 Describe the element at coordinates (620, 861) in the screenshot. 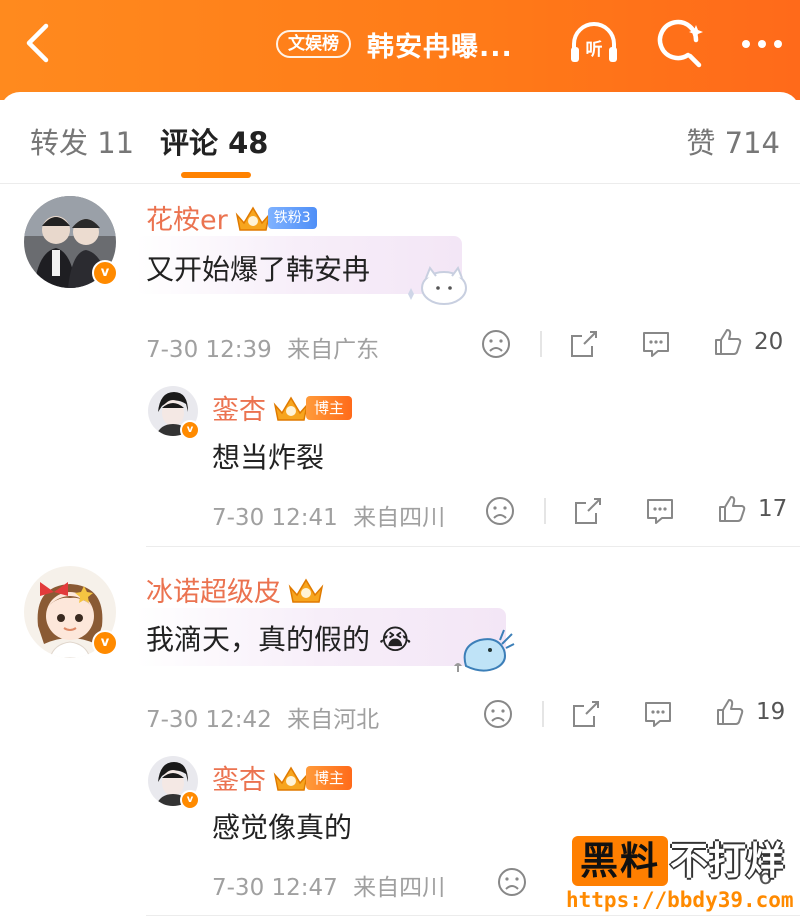

I see `watermark-box-text: 黑料` at that location.